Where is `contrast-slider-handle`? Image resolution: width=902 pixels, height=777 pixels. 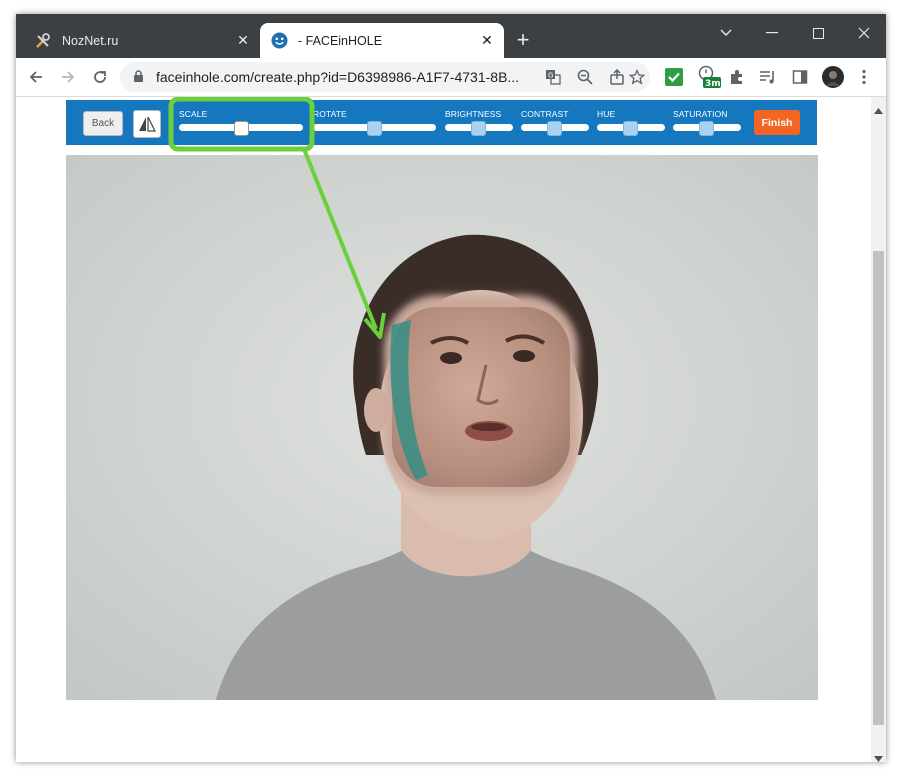 contrast-slider-handle is located at coordinates (554, 128).